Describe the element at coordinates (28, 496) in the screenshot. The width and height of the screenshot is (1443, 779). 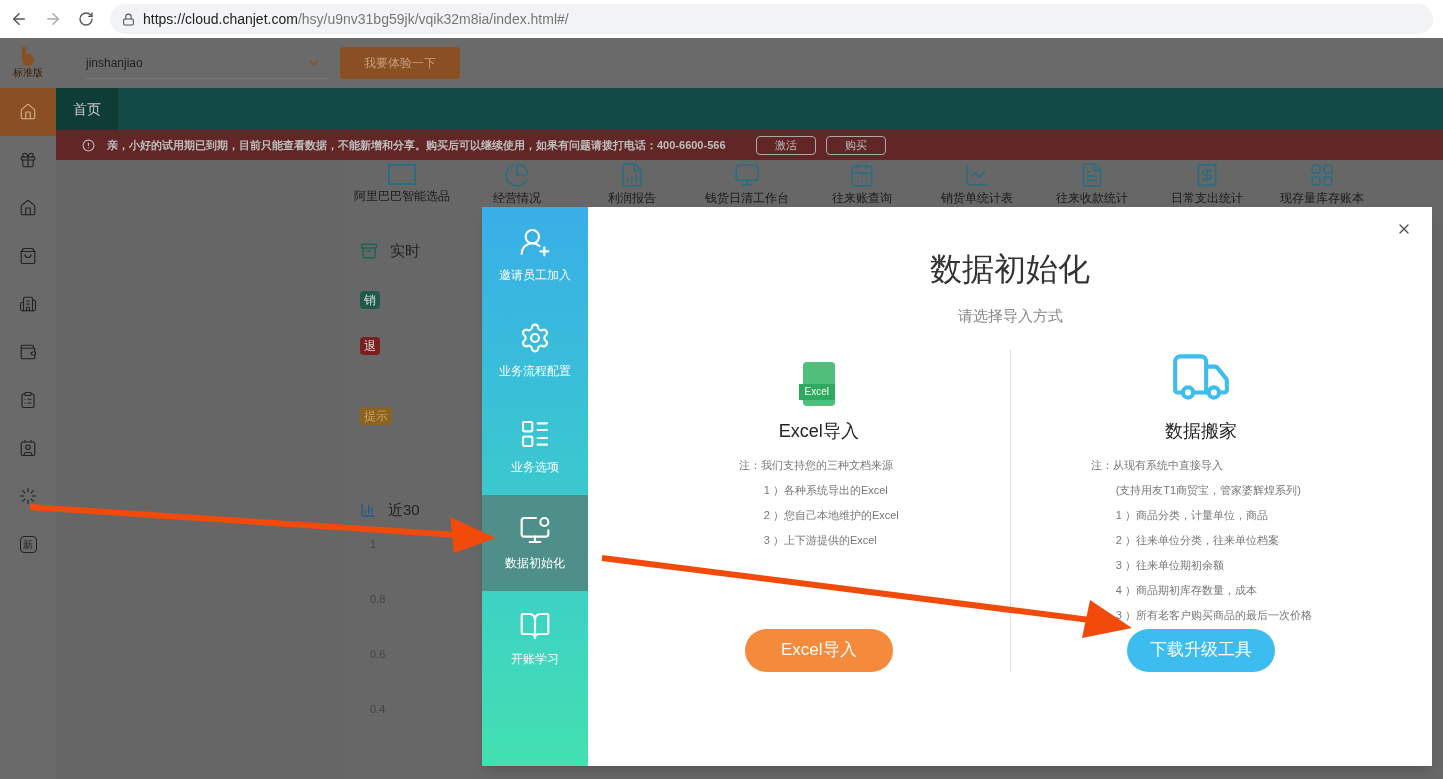
I see `dotted-circle-icon` at that location.